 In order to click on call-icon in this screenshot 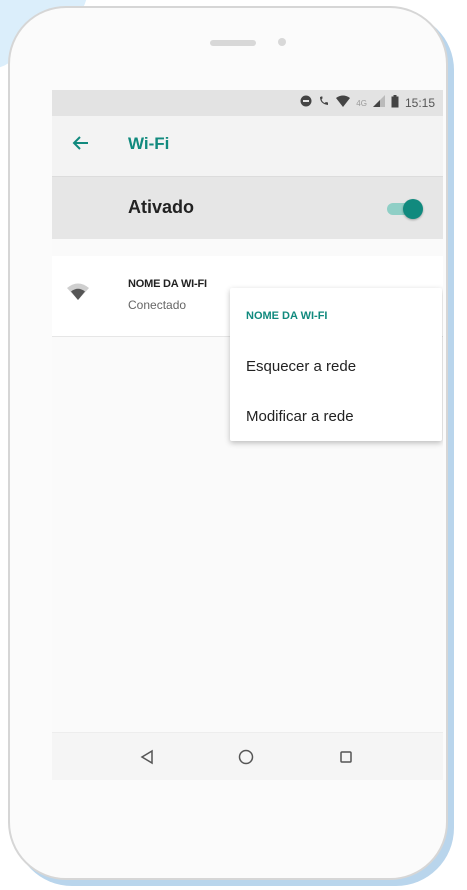, I will do `click(324, 103)`.